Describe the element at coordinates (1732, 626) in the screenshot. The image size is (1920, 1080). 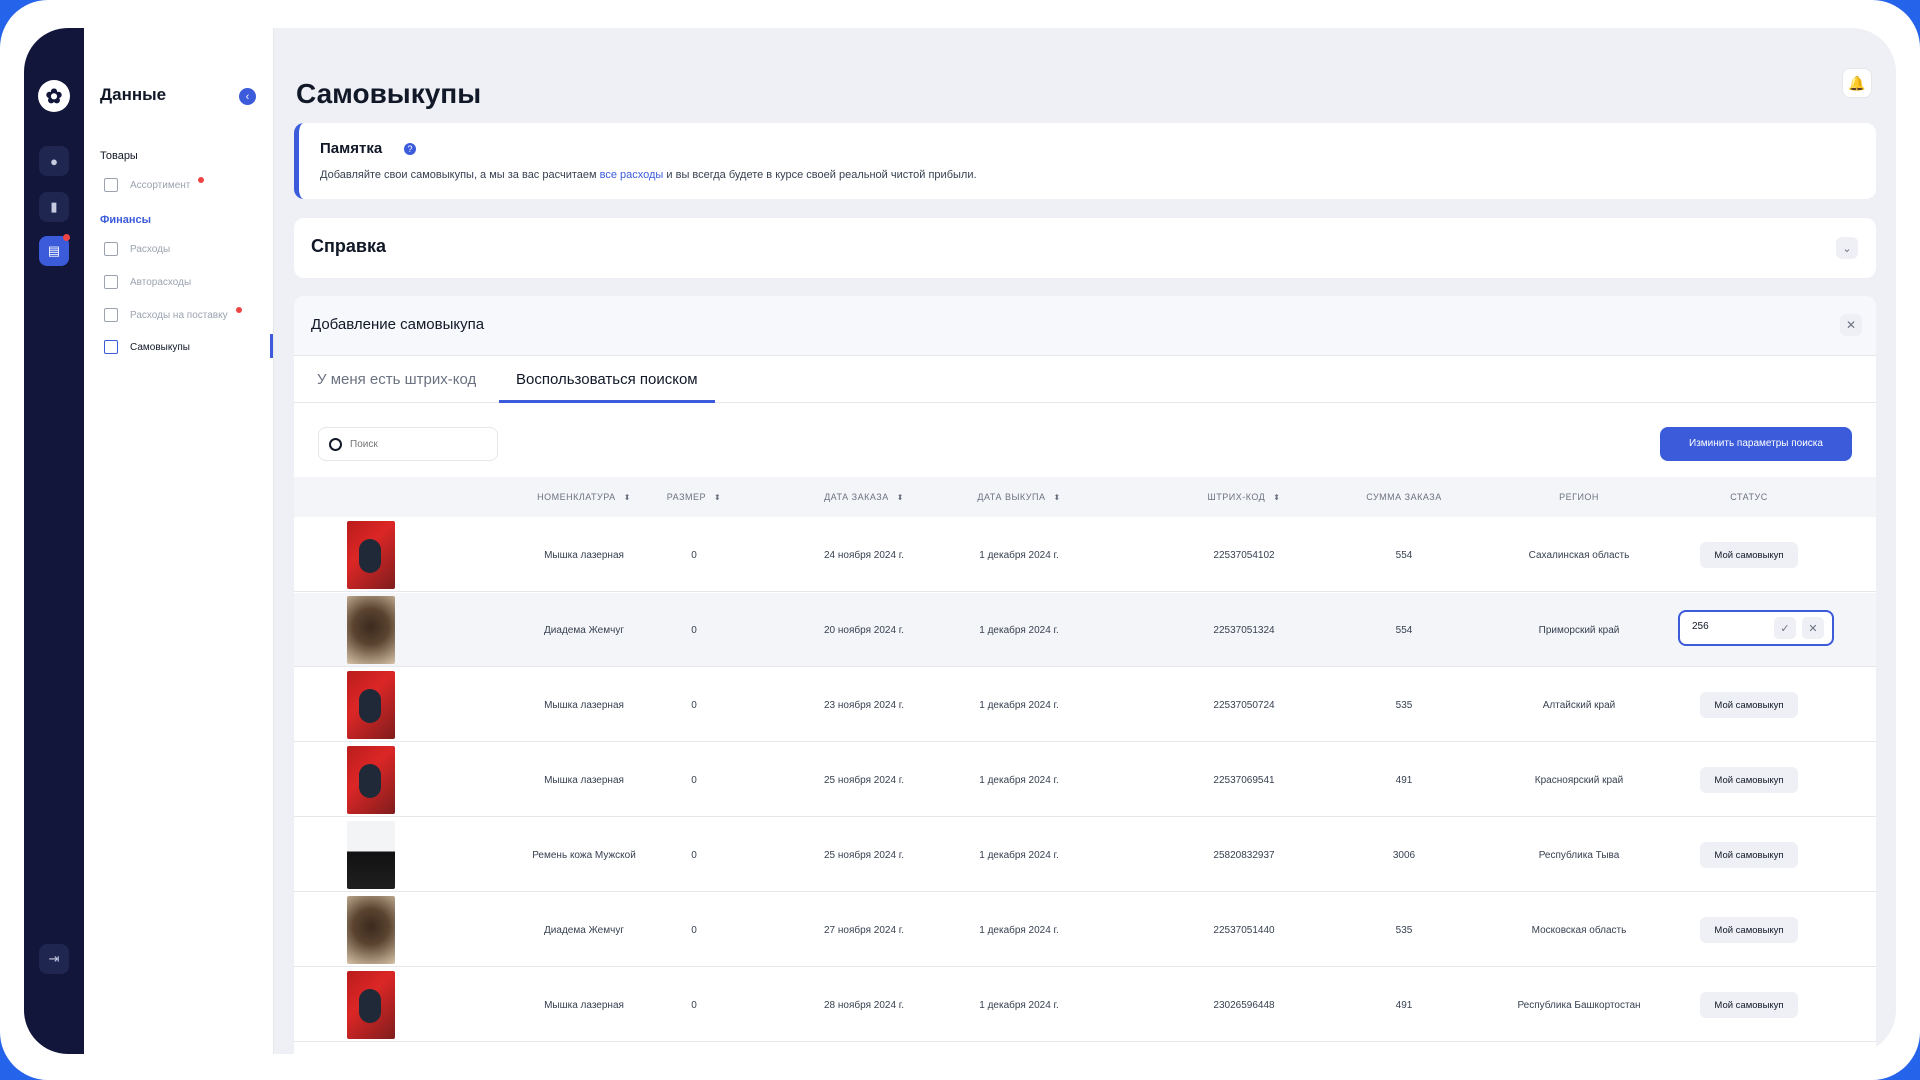
I see `status-edit-input` at that location.